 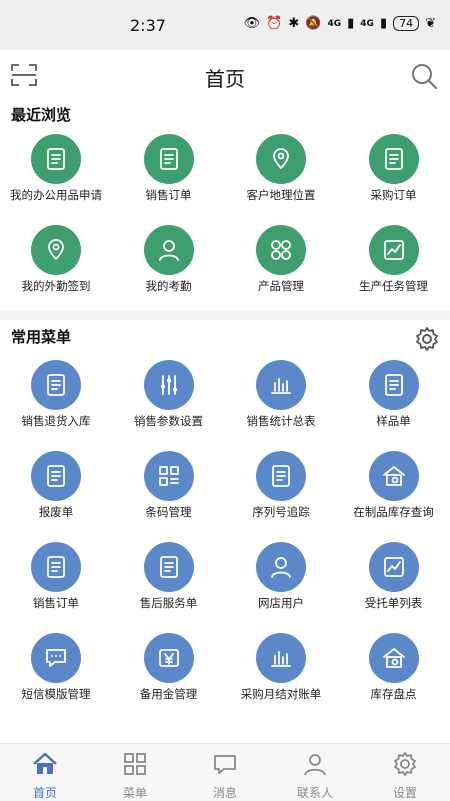 What do you see at coordinates (281, 195) in the screenshot?
I see `item-label: 客户地理位置` at bounding box center [281, 195].